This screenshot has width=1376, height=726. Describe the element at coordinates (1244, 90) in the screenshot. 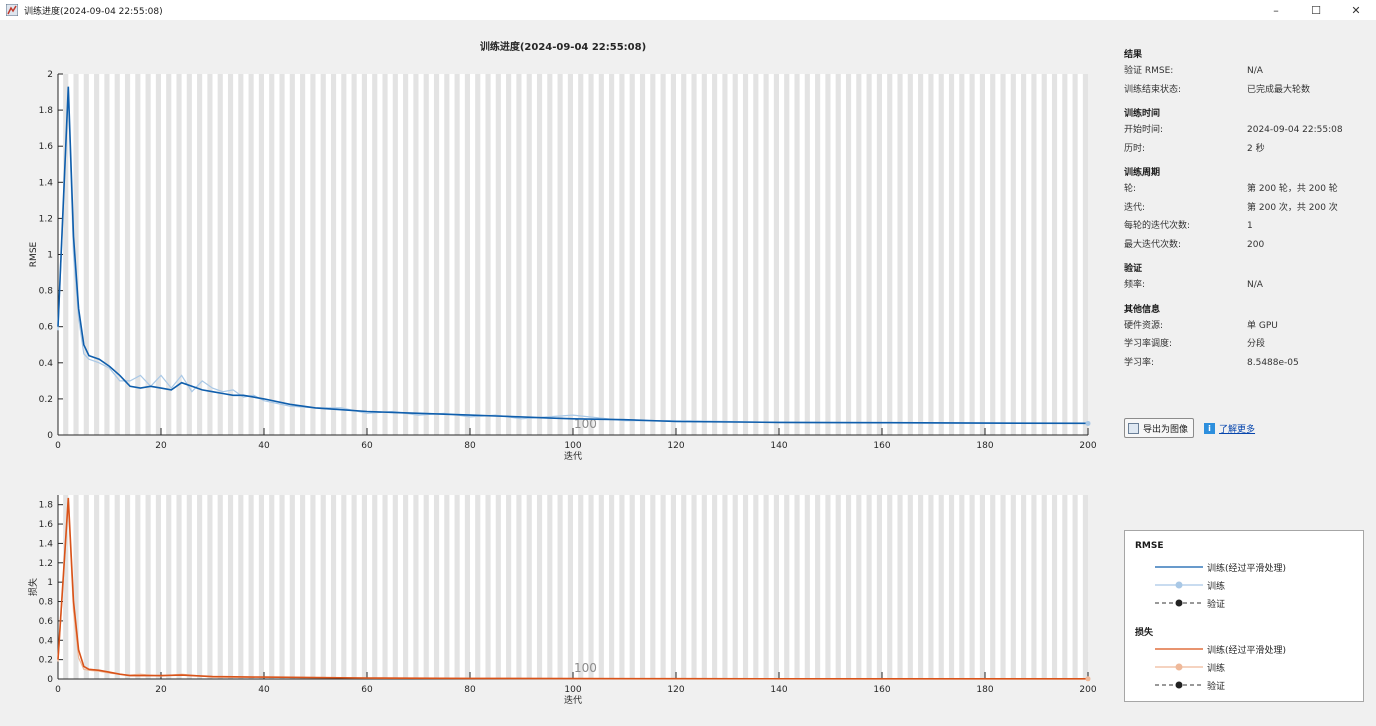

I see `info-row: 训练结束状态: 已完成最大轮数` at that location.